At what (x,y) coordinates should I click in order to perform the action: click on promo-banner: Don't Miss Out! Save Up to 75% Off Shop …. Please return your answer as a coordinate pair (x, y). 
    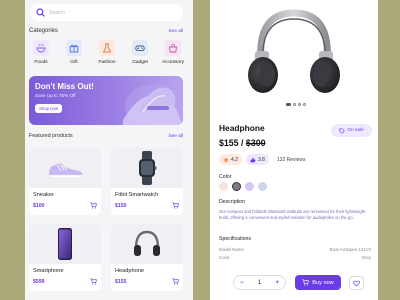
    Looking at the image, I should click on (106, 100).